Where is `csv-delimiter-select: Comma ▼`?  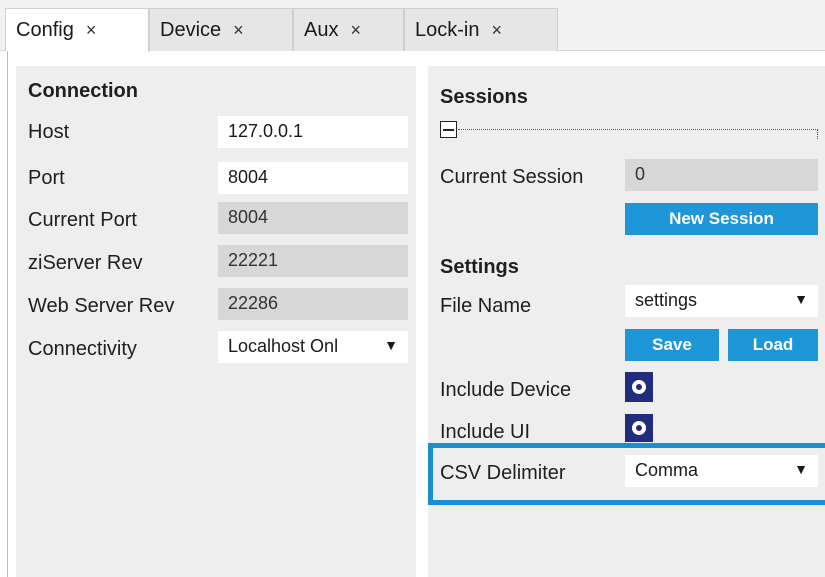
csv-delimiter-select: Comma ▼ is located at coordinates (721, 471).